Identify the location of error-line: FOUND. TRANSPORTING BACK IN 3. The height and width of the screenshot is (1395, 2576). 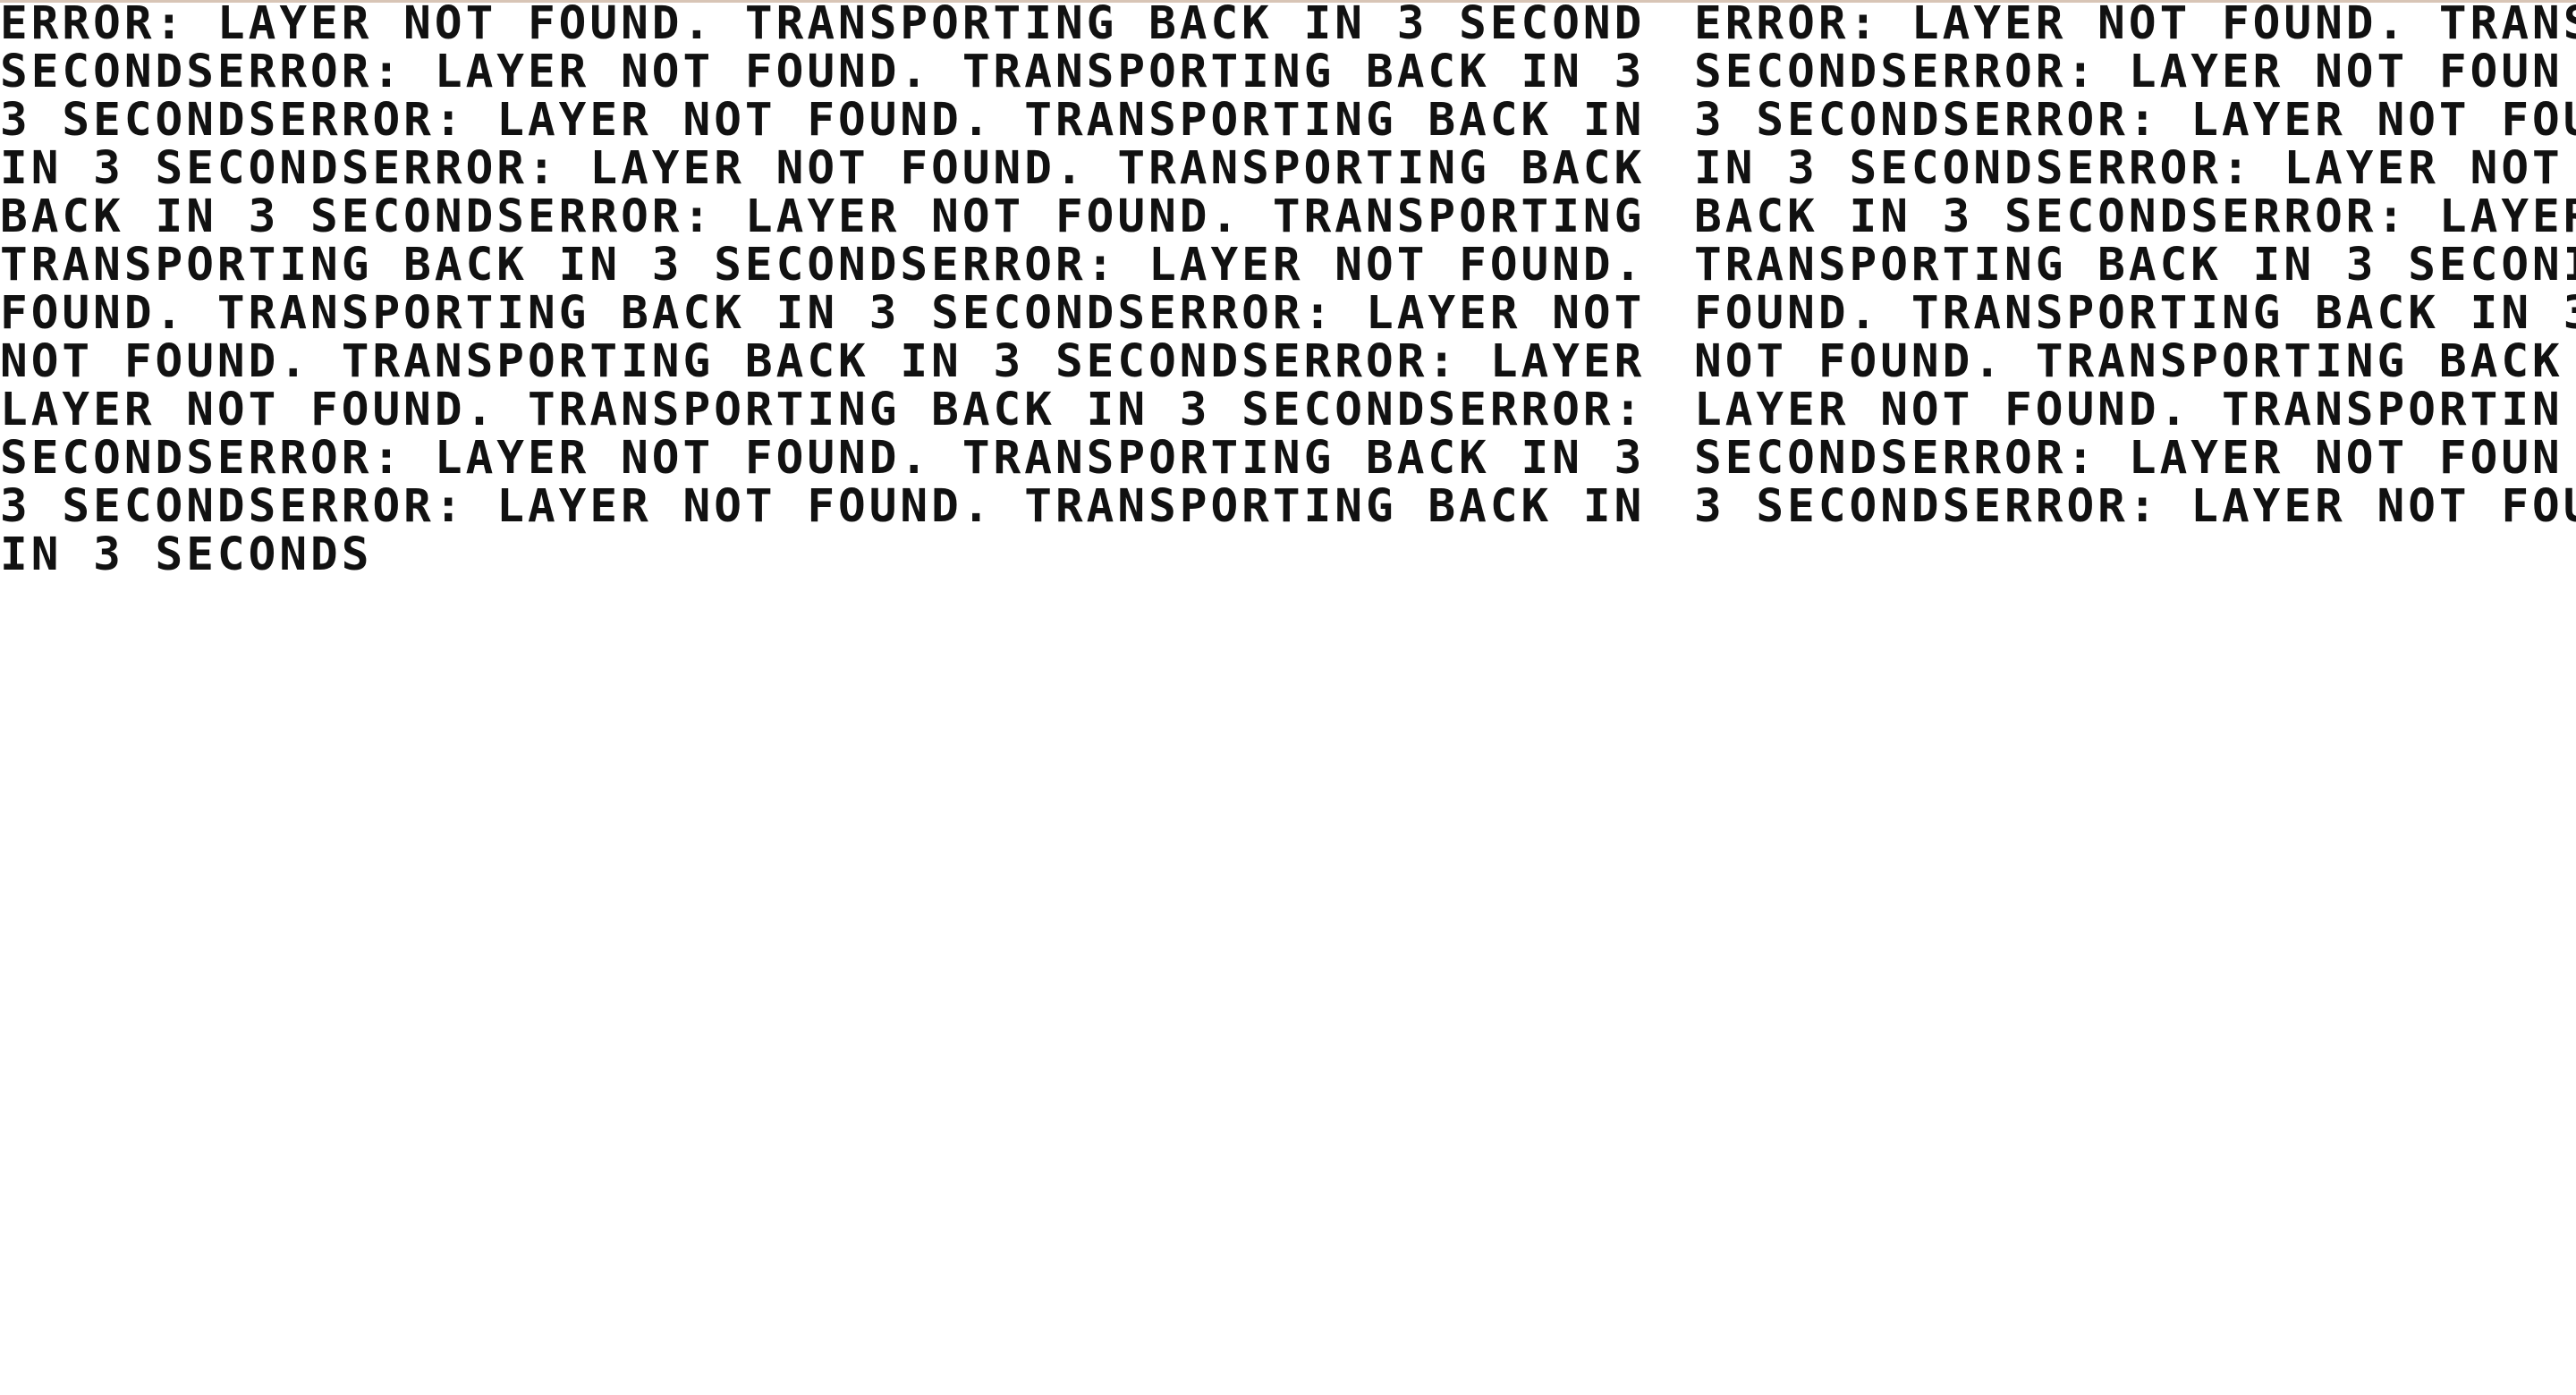
(2135, 313).